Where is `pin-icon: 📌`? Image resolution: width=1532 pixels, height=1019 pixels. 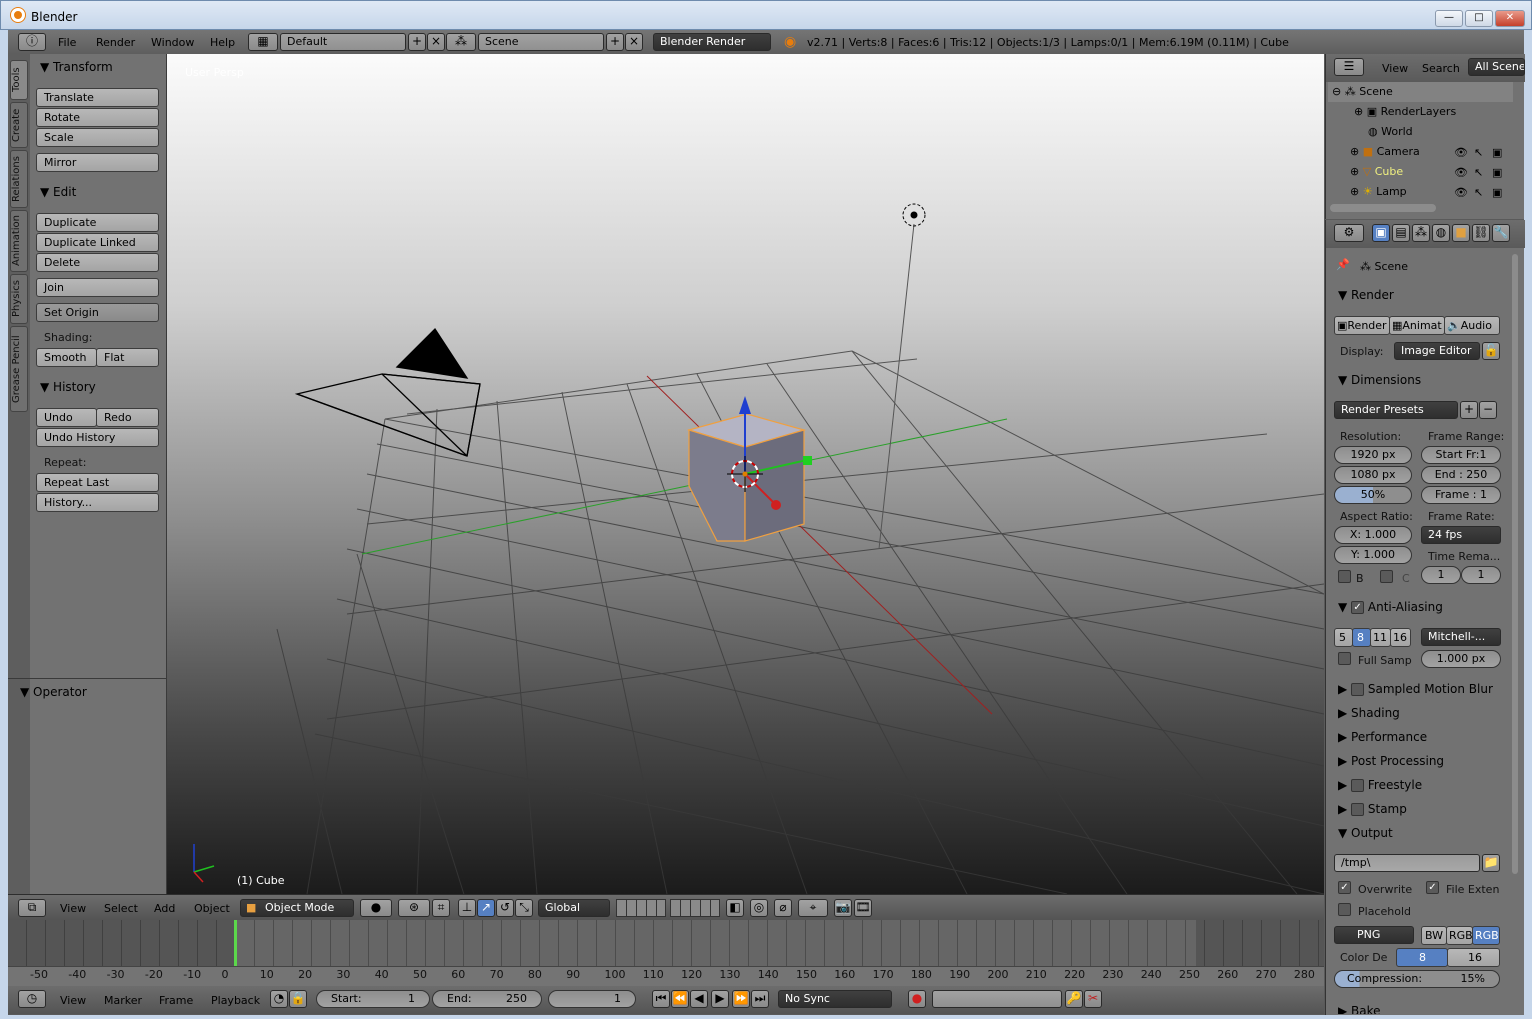 pin-icon: 📌 is located at coordinates (1343, 264).